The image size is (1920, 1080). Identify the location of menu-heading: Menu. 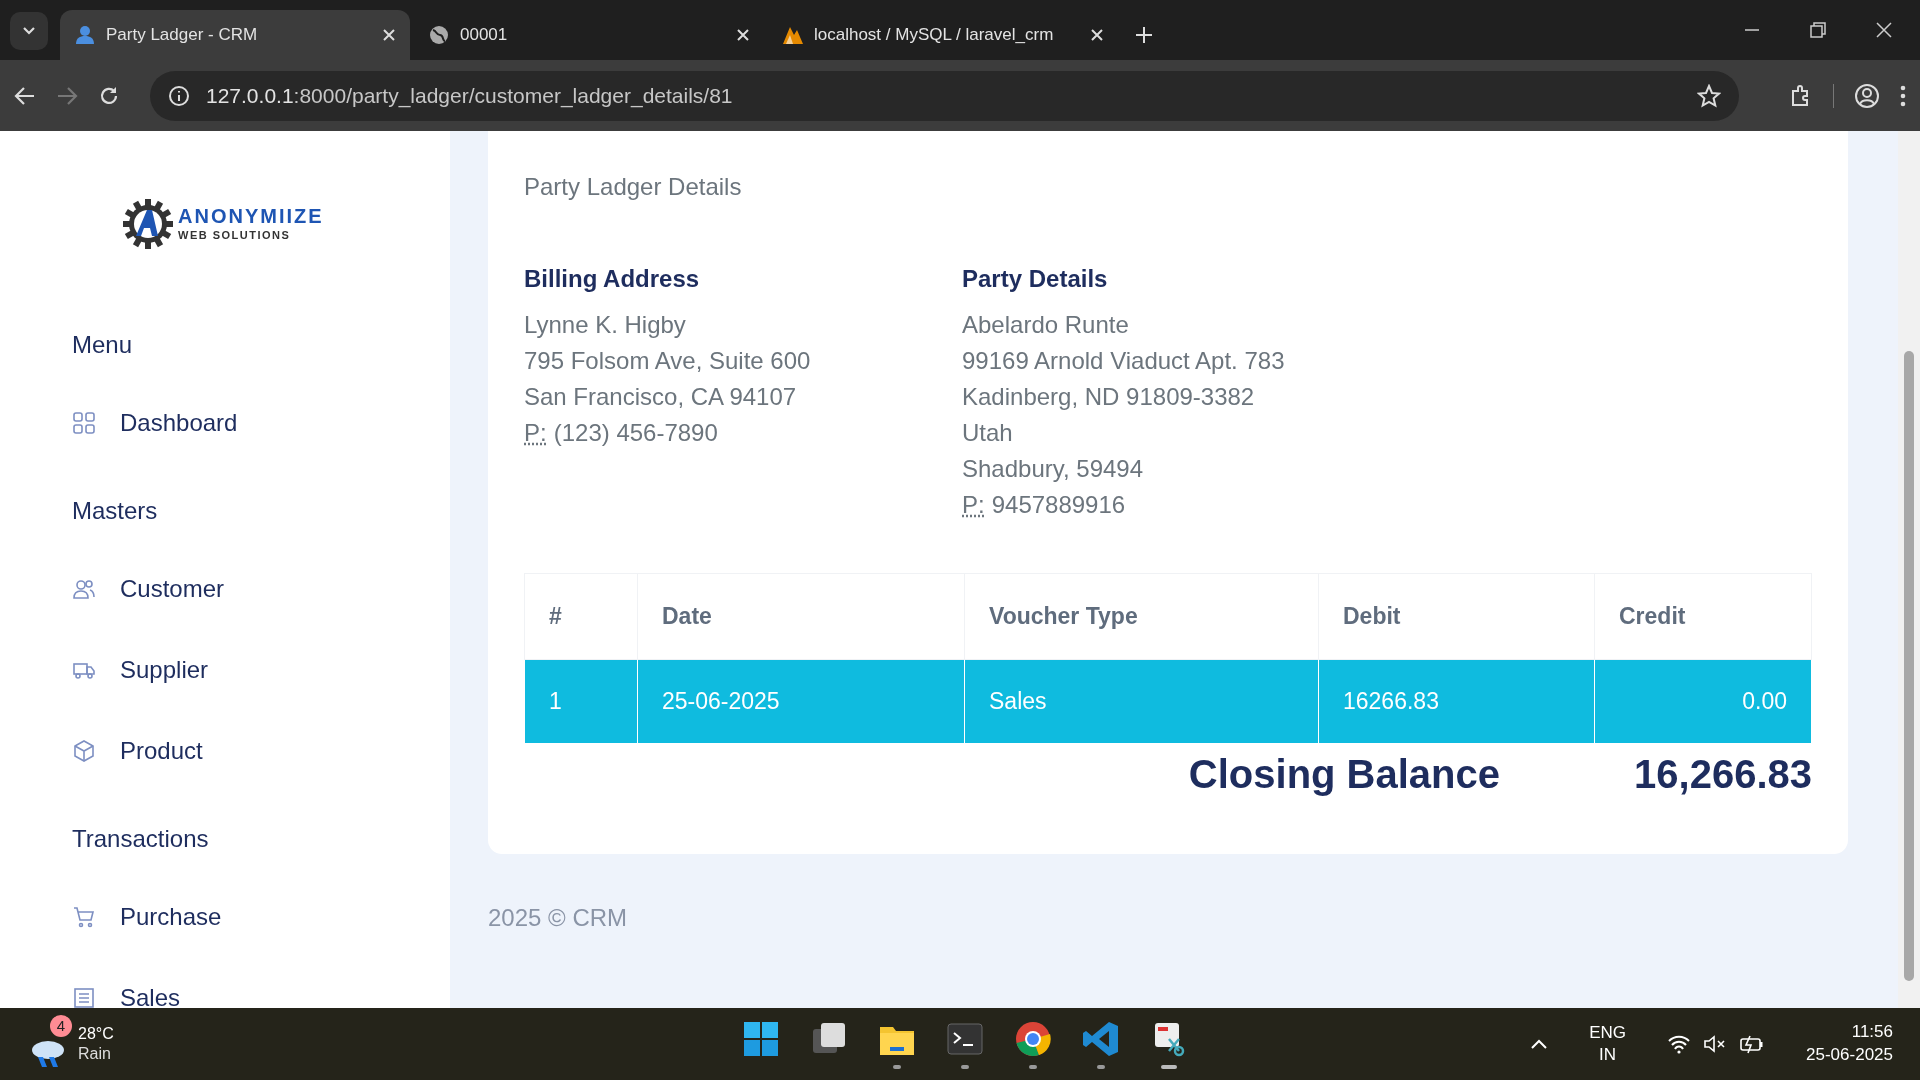
(103, 345).